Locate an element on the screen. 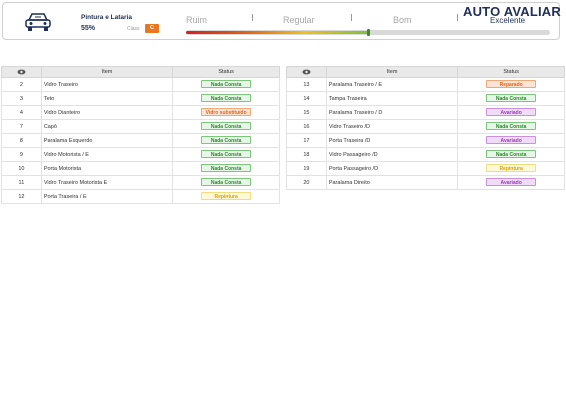  score-scale-bar is located at coordinates (368, 32).